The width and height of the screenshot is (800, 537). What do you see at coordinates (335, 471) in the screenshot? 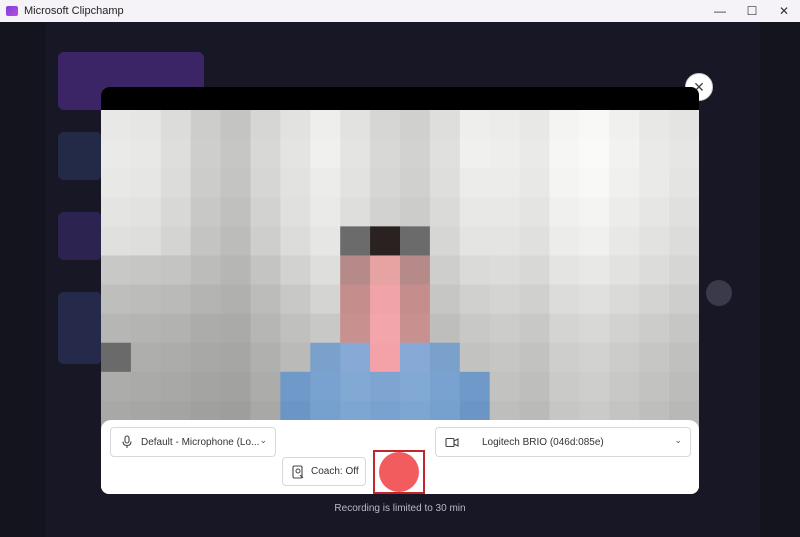
I see `coach-button-label: Coach: Off` at bounding box center [335, 471].